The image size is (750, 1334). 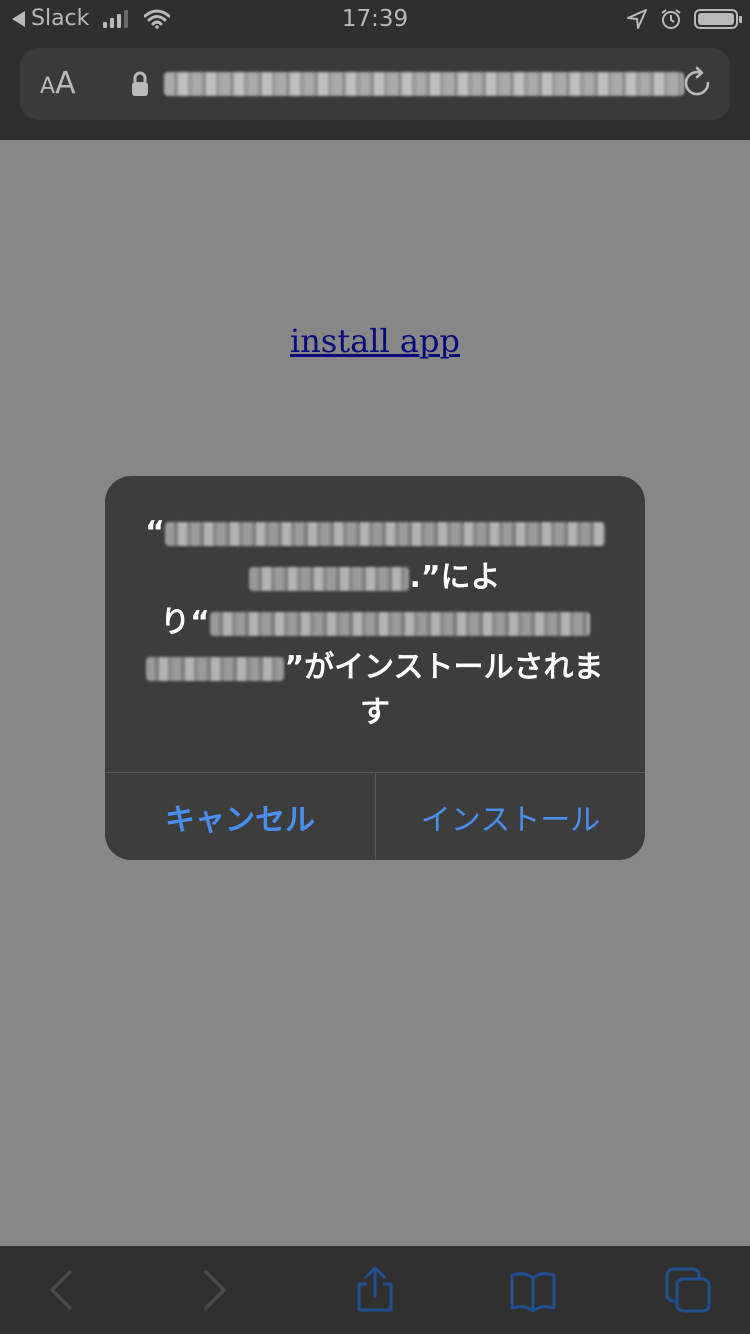 I want to click on tabs-icon, so click(x=688, y=1290).